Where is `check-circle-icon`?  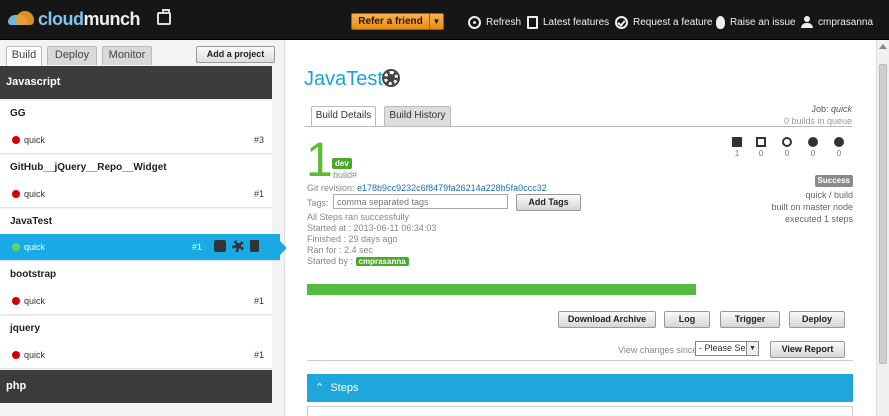 check-circle-icon is located at coordinates (621, 22).